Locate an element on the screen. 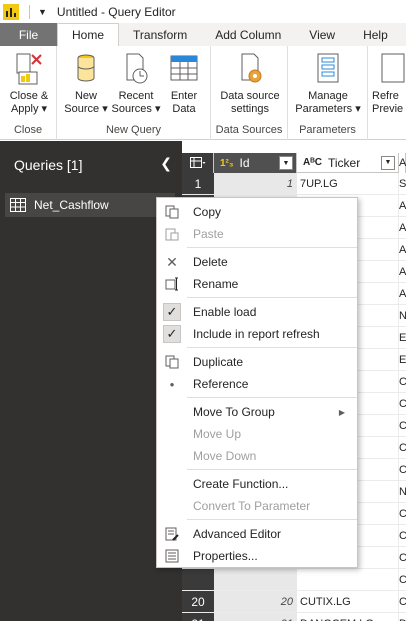 Image resolution: width=406 pixels, height=621 pixels. manage-parameters-button: Manage Parameters ▾ is located at coordinates (328, 84).